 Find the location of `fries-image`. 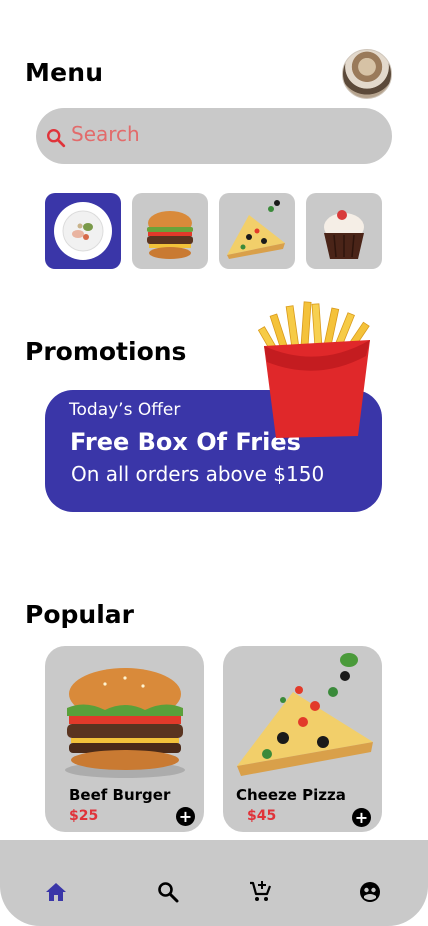

fries-image is located at coordinates (314, 369).